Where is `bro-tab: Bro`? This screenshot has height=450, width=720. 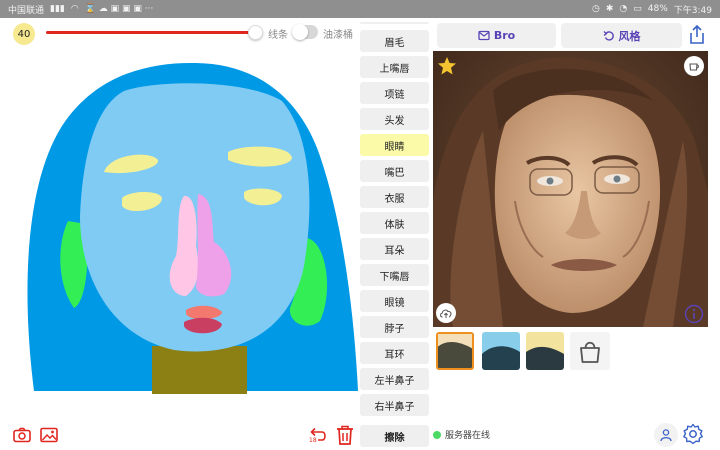 bro-tab: Bro is located at coordinates (496, 35).